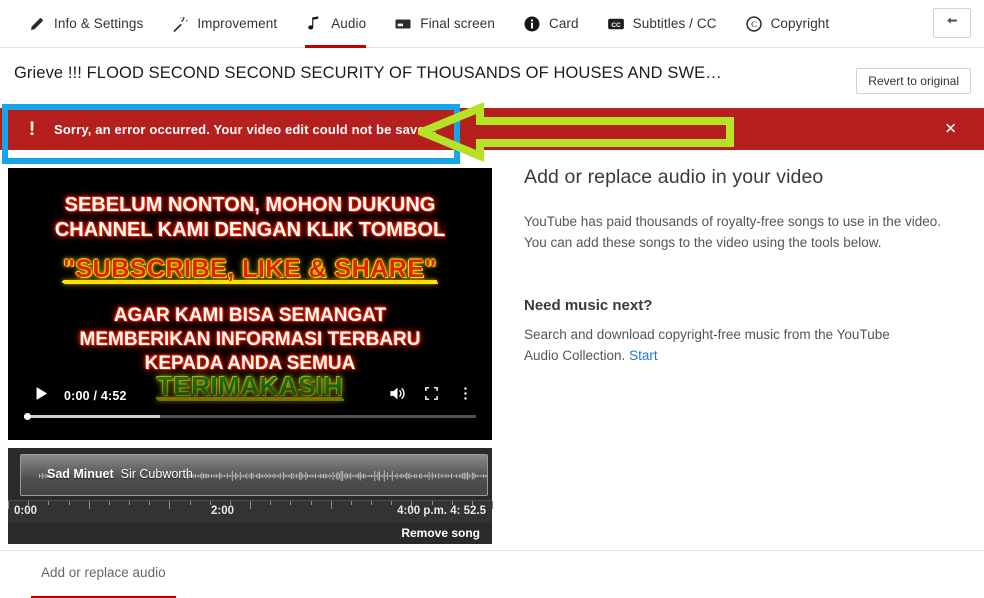  I want to click on tab-subtitles-cc: CC Subtitles / CC, so click(662, 24).